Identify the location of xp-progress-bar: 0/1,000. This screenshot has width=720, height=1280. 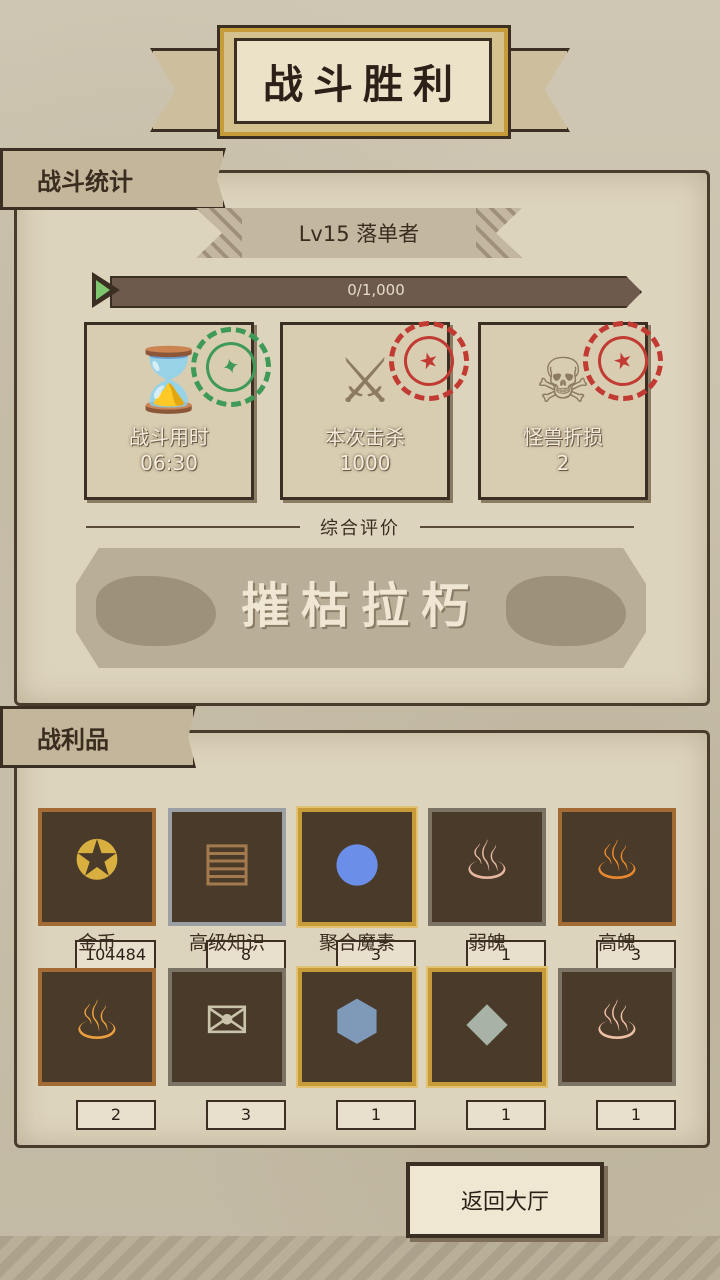
(367, 290).